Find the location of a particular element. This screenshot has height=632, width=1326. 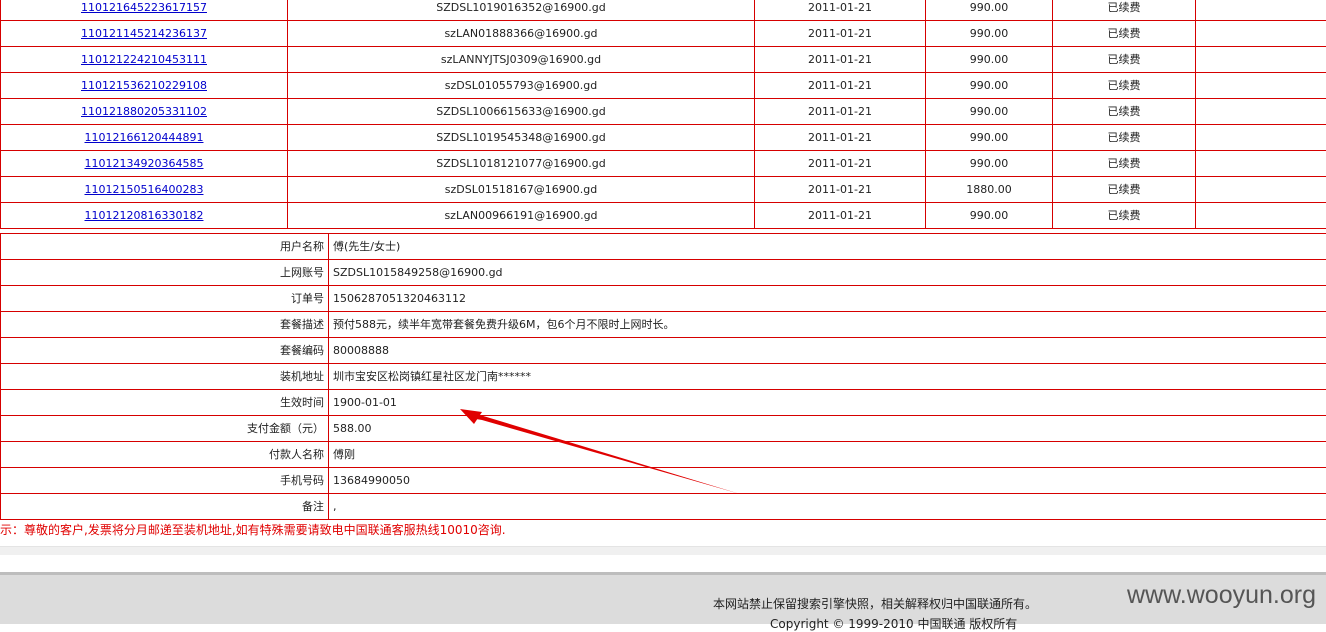

order-number-link: 110121880205331102 is located at coordinates (144, 111).